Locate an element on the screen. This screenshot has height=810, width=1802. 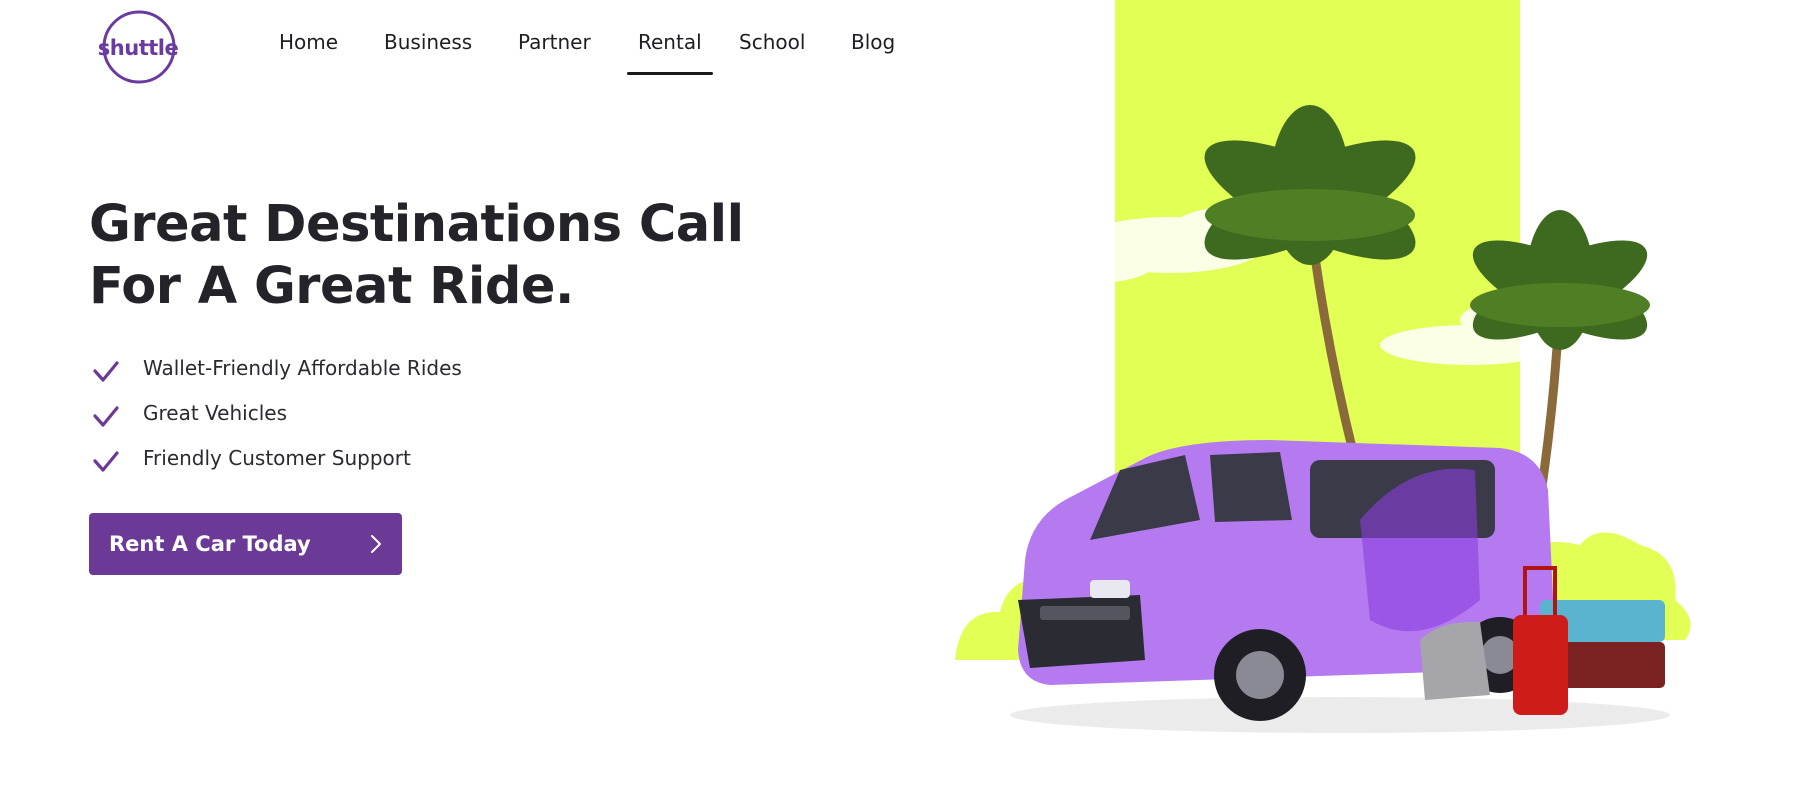
nav-item-blog: Blog is located at coordinates (873, 42).